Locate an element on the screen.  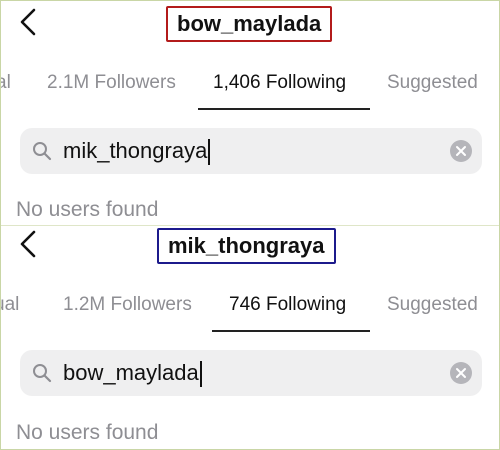
profile-username-title: mik_thongraya is located at coordinates (246, 246).